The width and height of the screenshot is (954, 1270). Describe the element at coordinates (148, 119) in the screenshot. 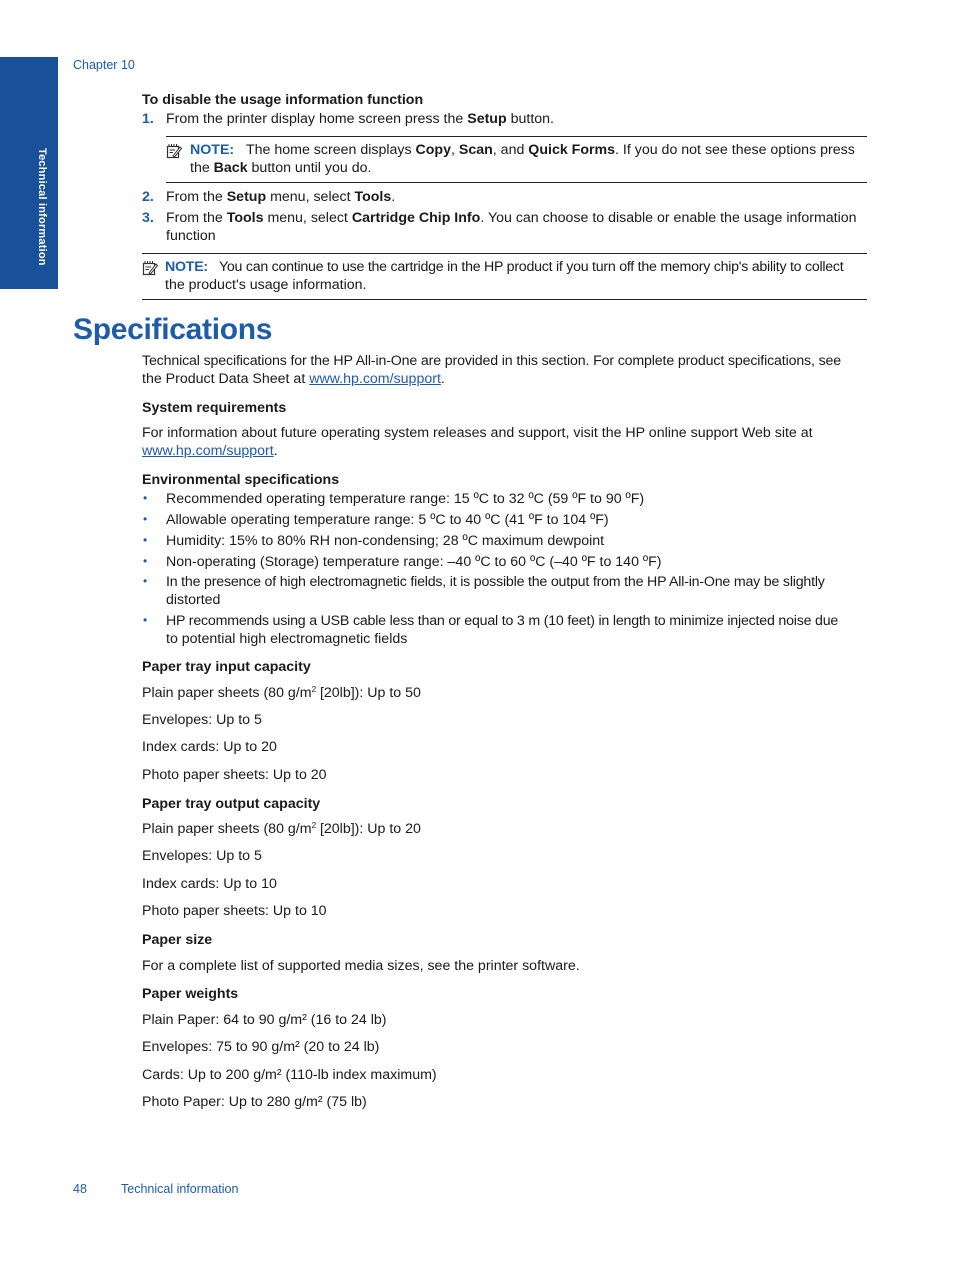

I see `step-1-number: 1.` at that location.